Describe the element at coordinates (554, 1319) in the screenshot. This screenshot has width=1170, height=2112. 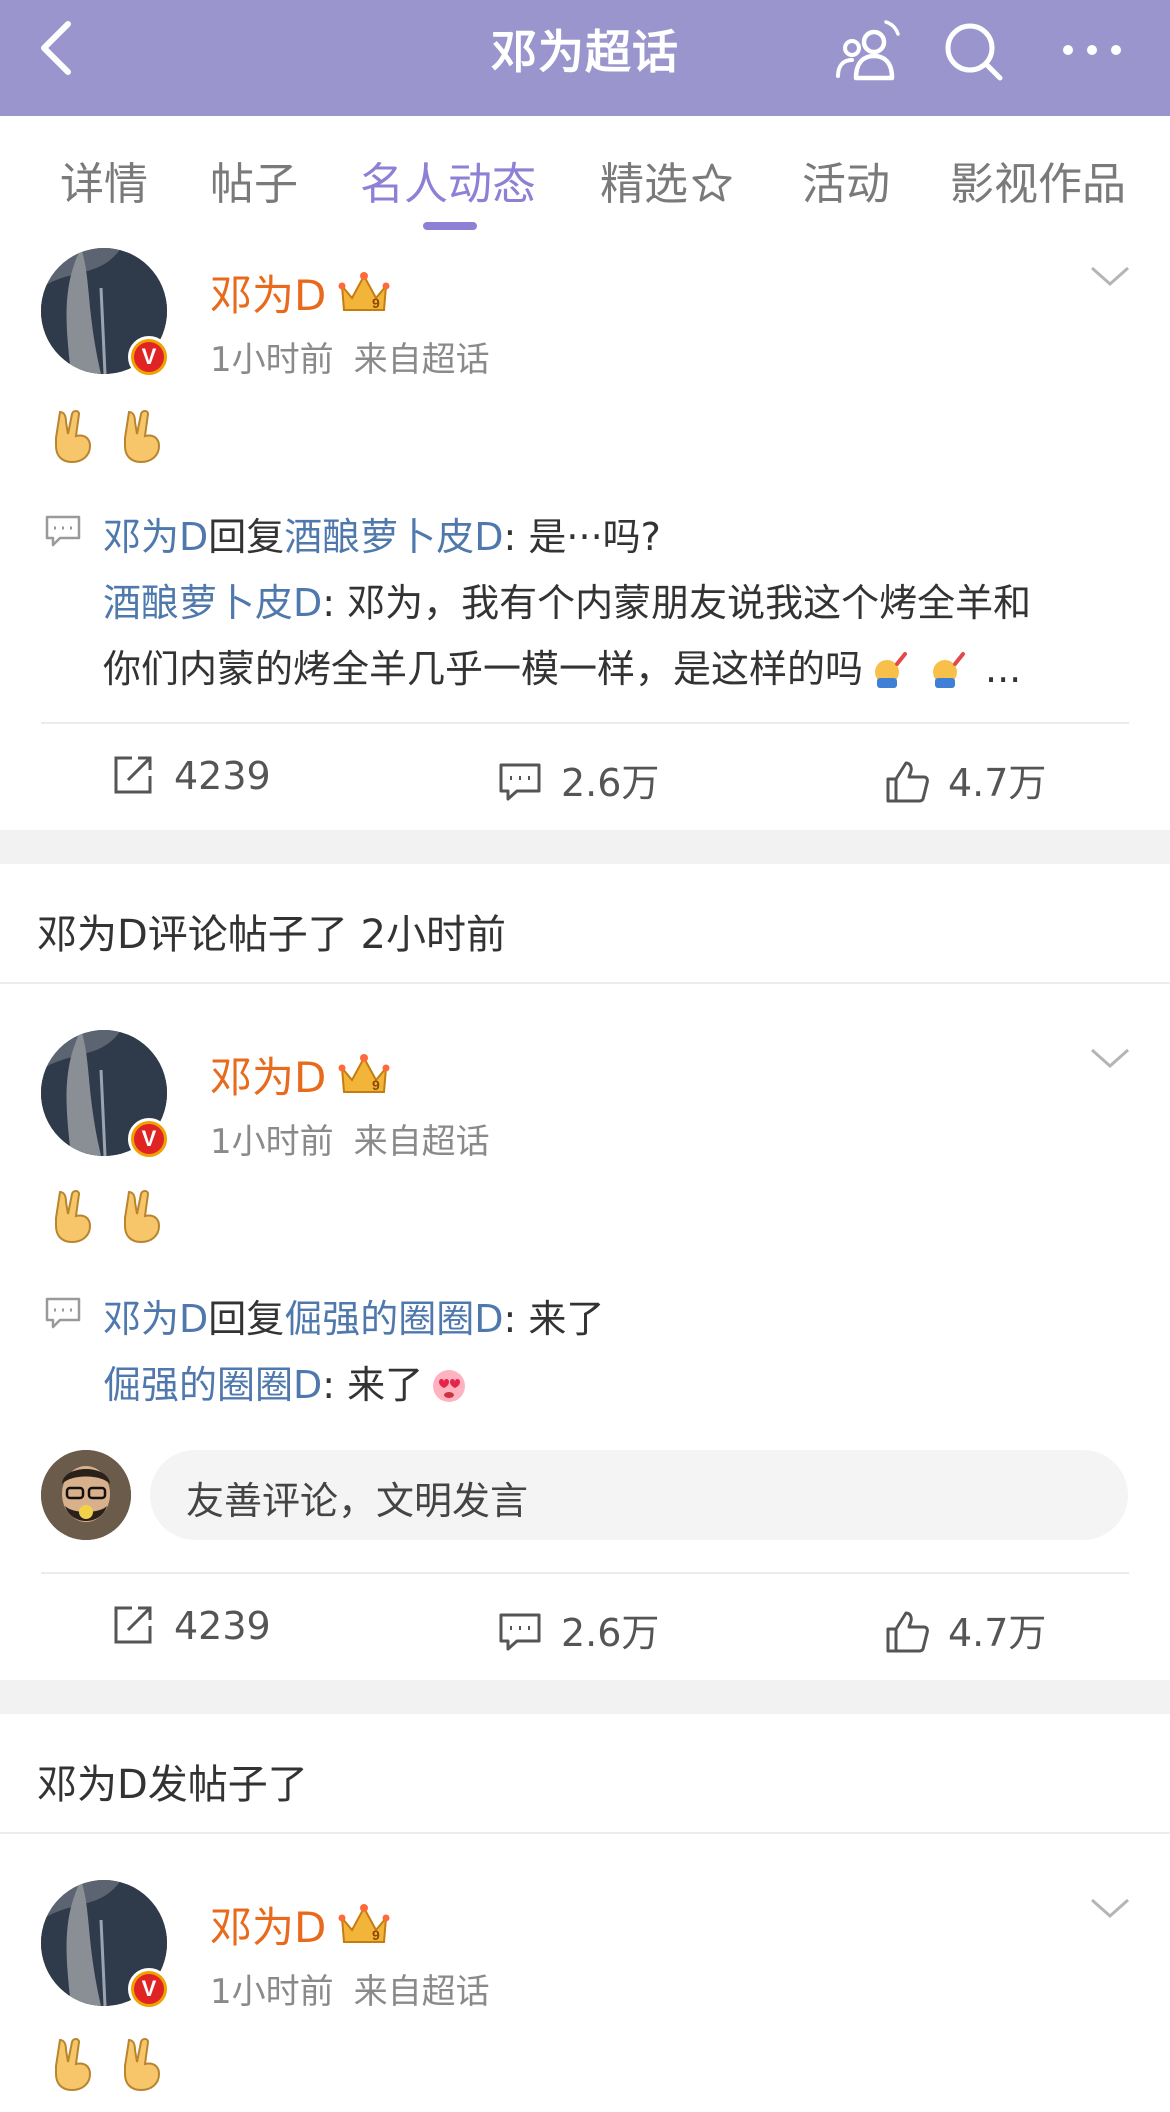
I see `reply-content: : 来了` at that location.